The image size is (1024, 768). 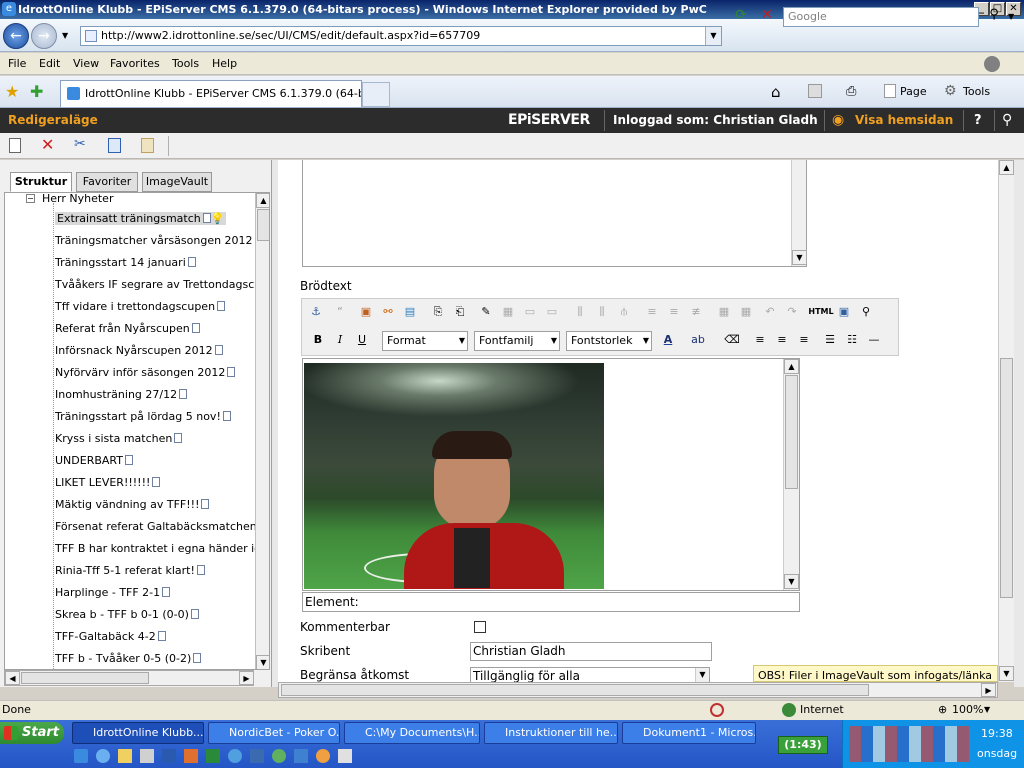 I want to click on tree-item: Tvååkers IF segrare av Trettondagscu, so click(x=158, y=284).